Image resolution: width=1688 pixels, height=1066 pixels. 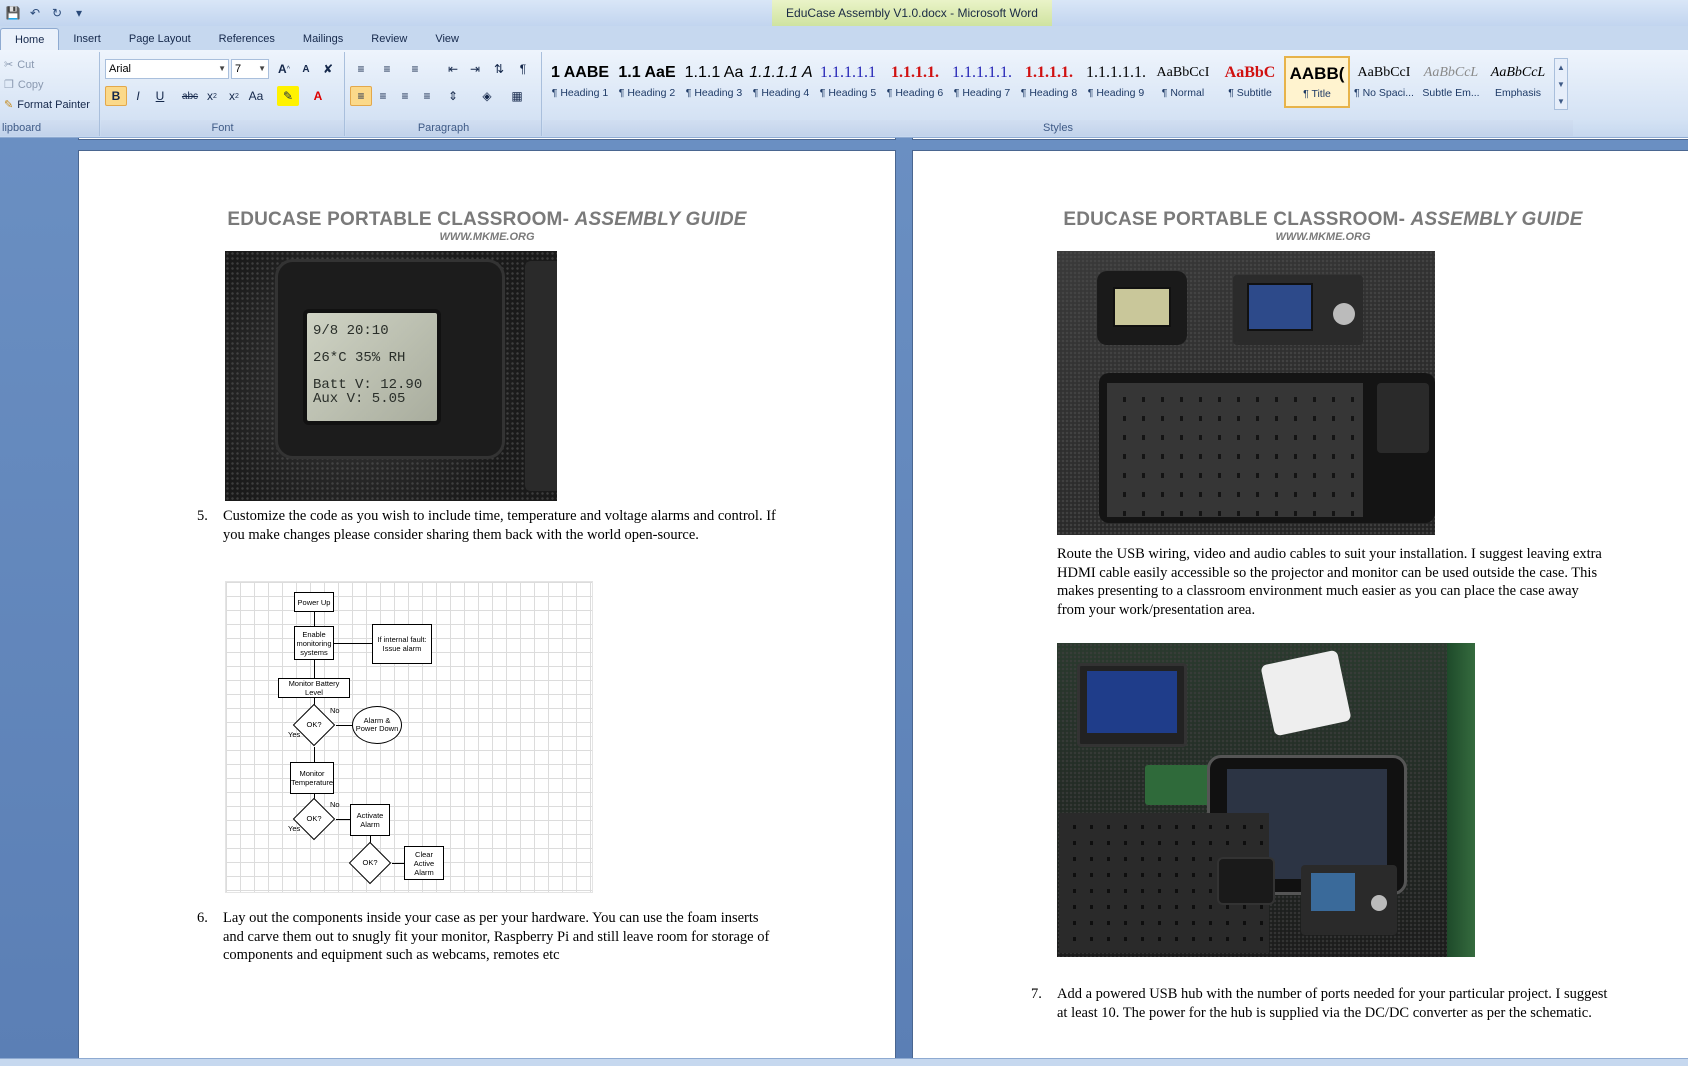 I want to click on underline-button: U, so click(x=160, y=96).